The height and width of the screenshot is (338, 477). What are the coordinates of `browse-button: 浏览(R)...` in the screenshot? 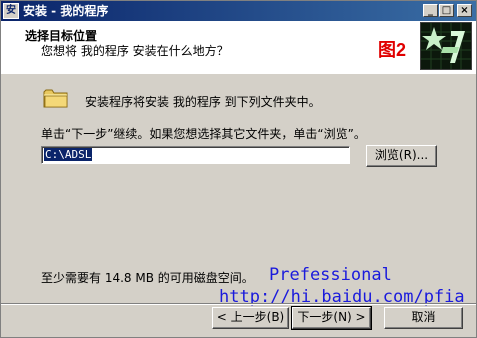 It's located at (401, 156).